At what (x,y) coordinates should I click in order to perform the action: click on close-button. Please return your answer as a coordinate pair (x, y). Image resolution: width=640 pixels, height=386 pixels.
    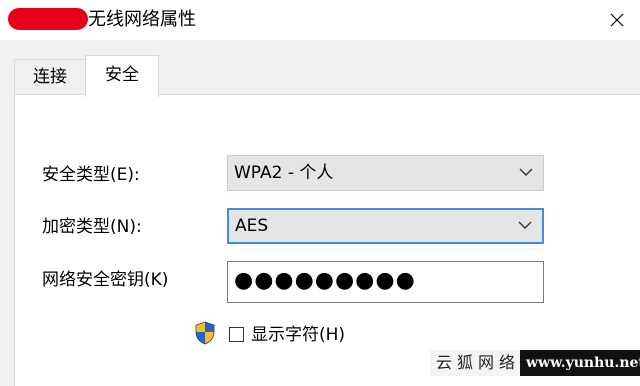
    Looking at the image, I should click on (617, 20).